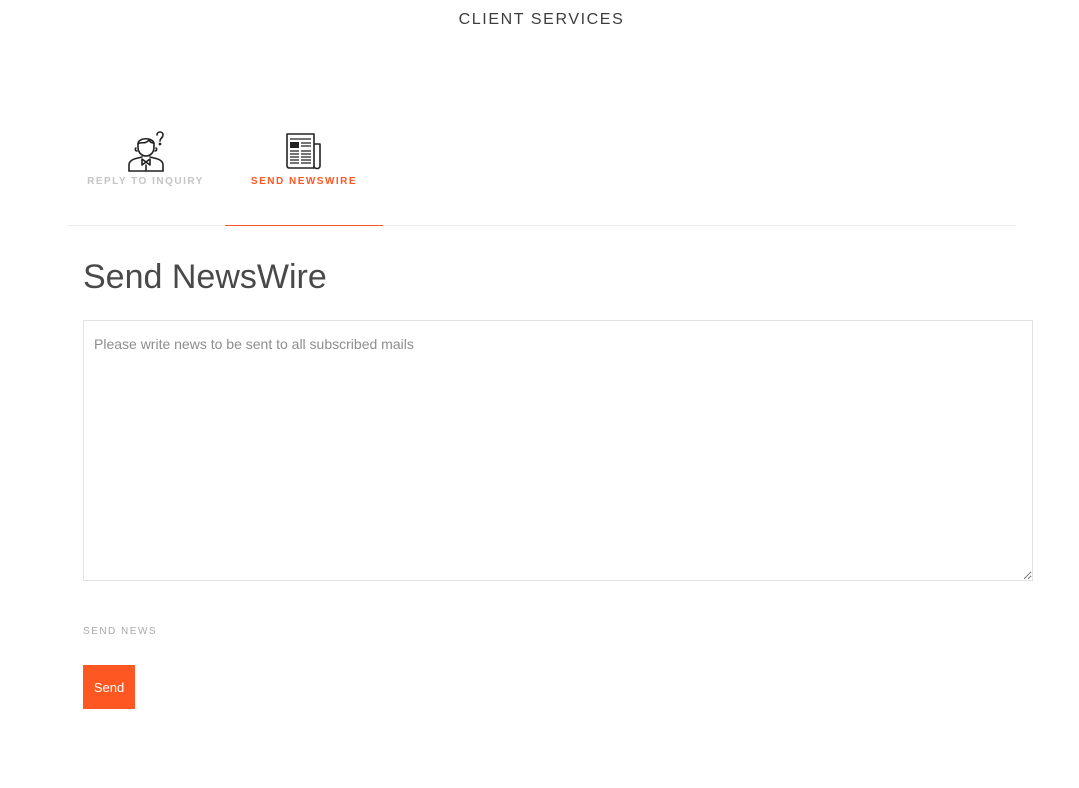 The height and width of the screenshot is (788, 1079). I want to click on tab-reply-to-inquiry: REPLY TO INQUIRY, so click(145, 176).